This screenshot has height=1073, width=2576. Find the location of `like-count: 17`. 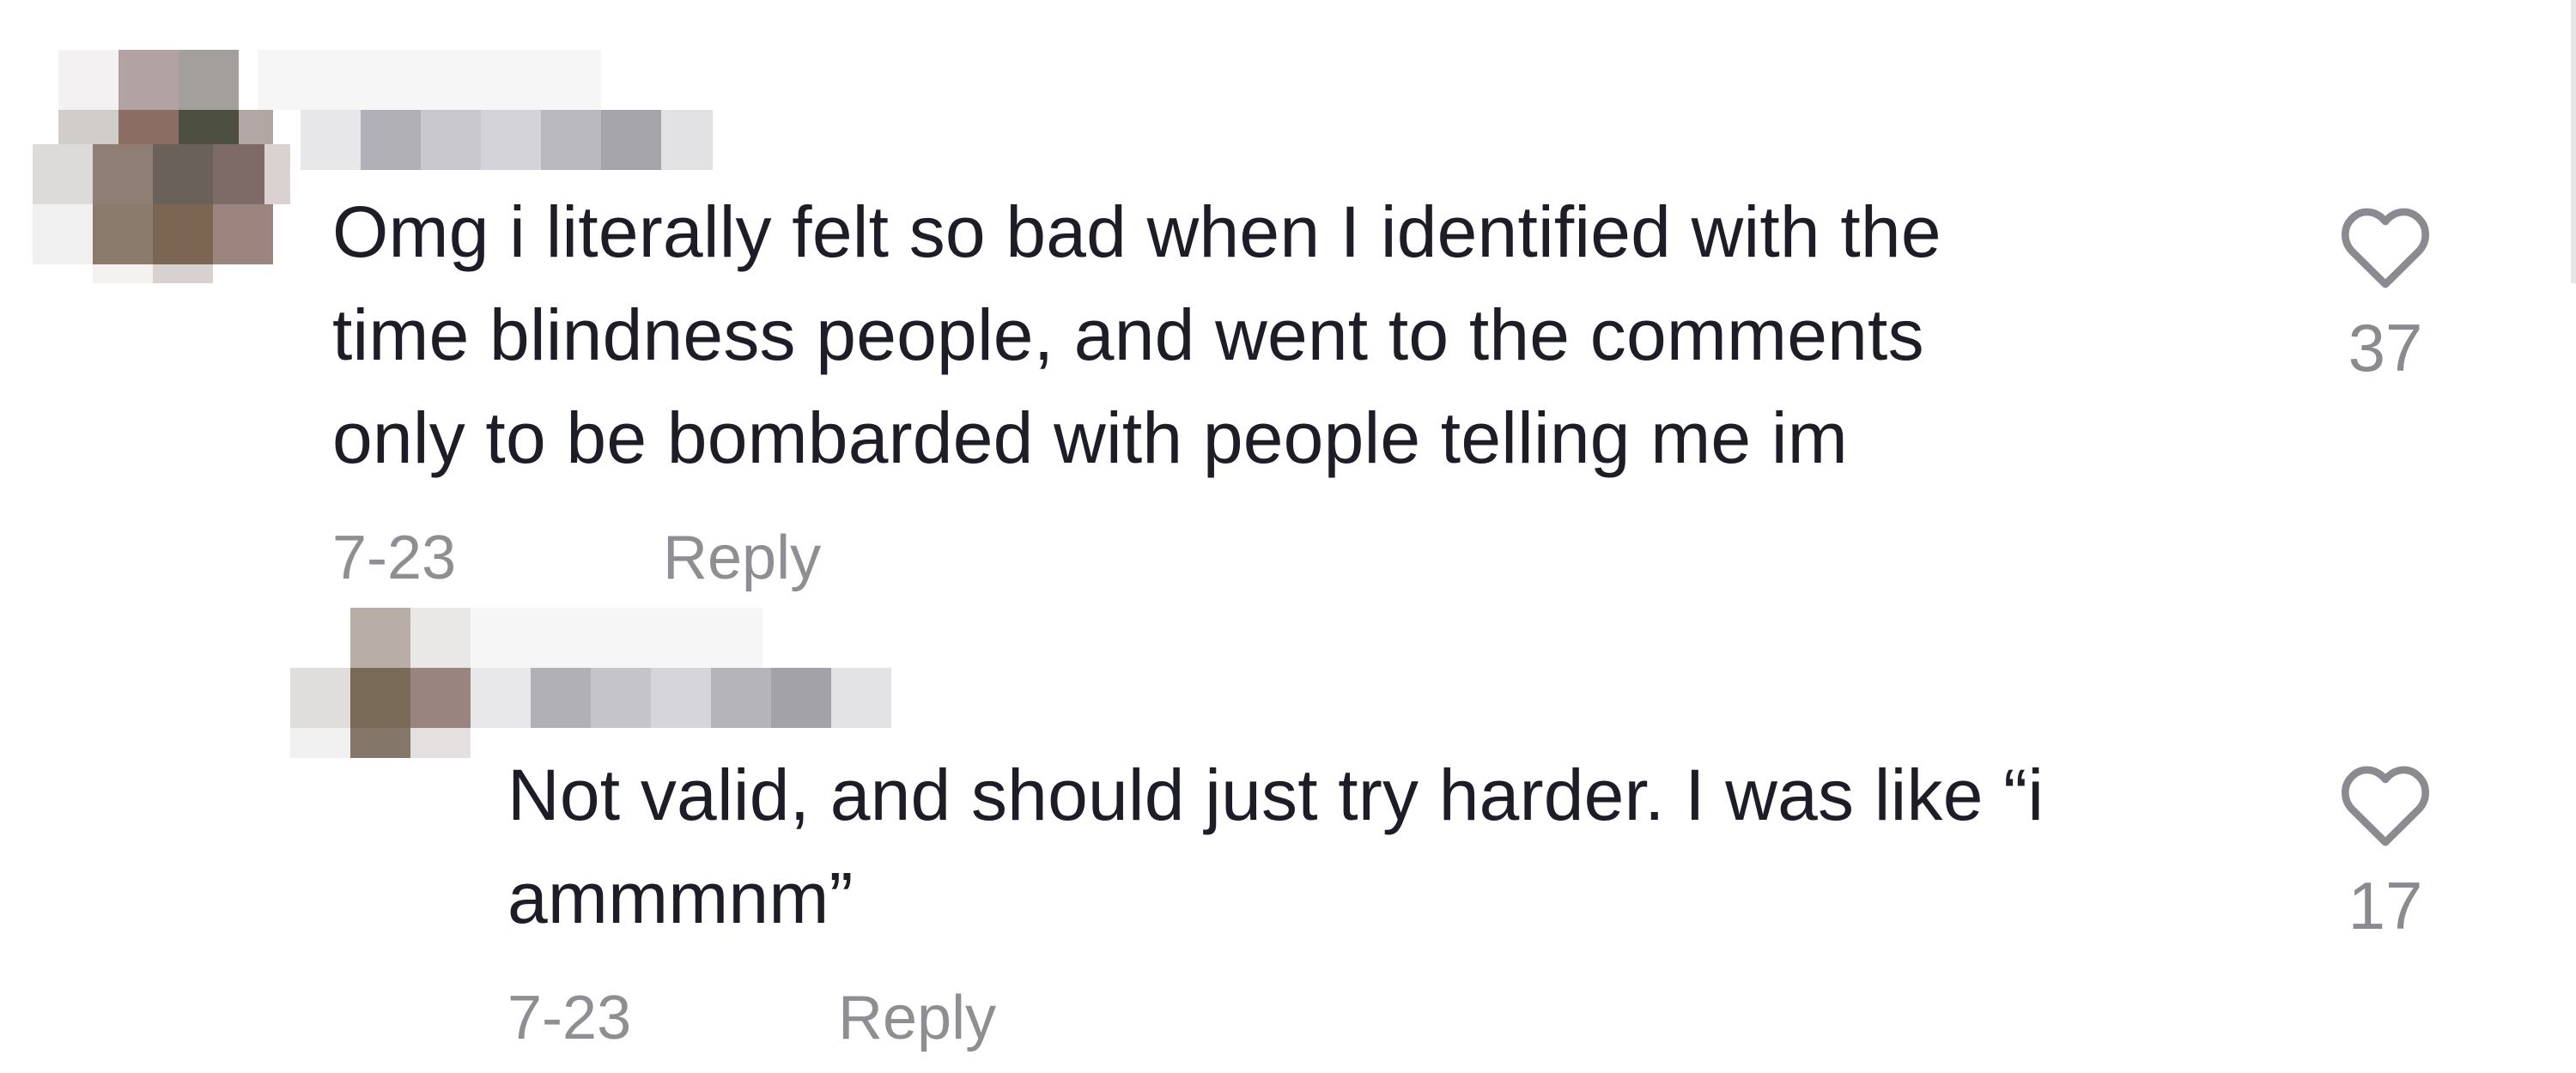

like-count: 17 is located at coordinates (2385, 905).